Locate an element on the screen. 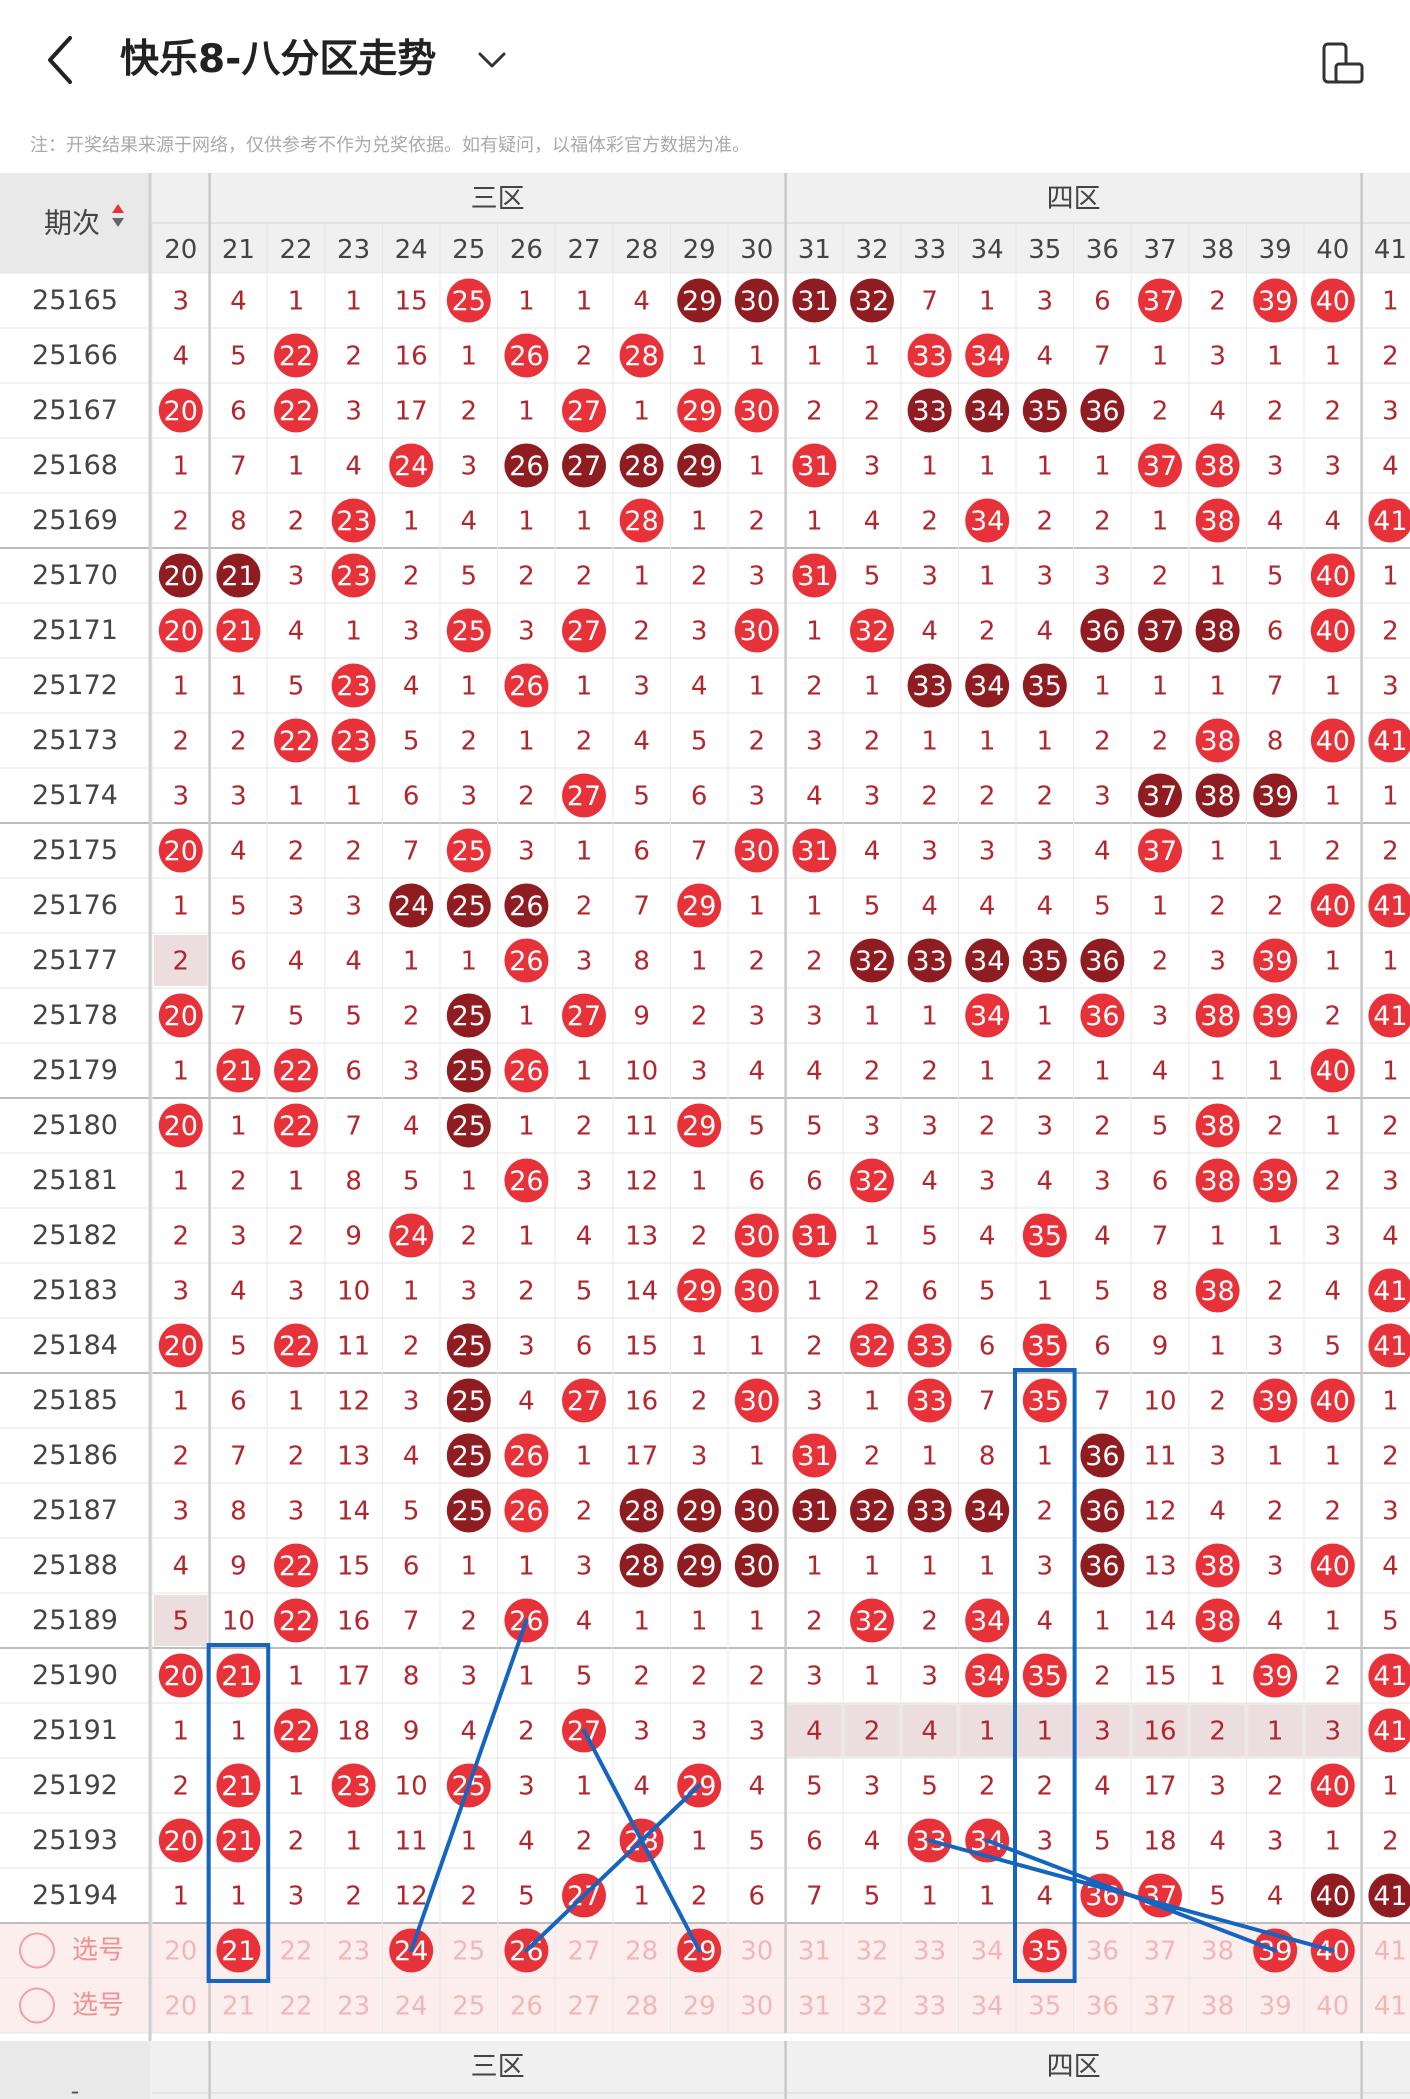 The width and height of the screenshot is (1410, 2099). ball-number: 41 is located at coordinates (1390, 1346).